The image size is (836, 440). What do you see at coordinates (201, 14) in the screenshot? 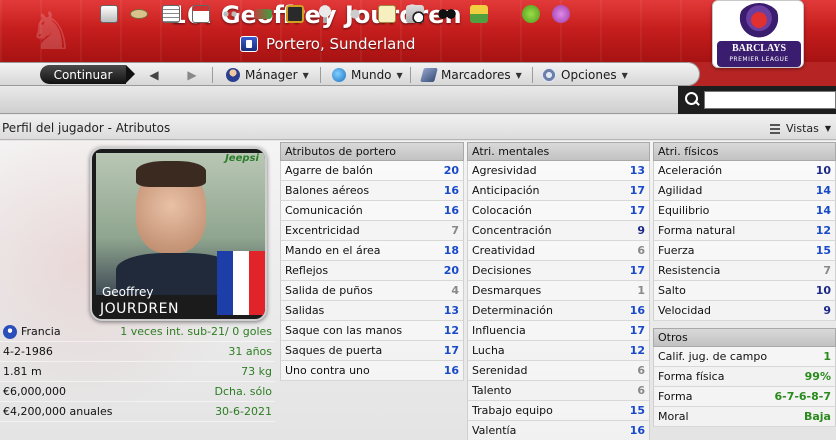
I see `calendar-icon` at bounding box center [201, 14].